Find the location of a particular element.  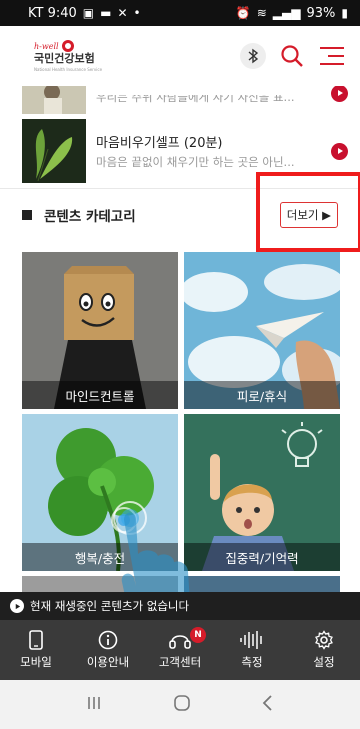

notification-icon: ▣ is located at coordinates (88, 13).